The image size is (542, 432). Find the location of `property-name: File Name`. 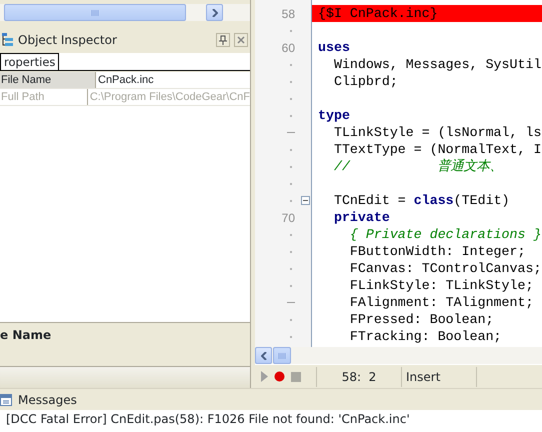

property-name: File Name is located at coordinates (48, 80).